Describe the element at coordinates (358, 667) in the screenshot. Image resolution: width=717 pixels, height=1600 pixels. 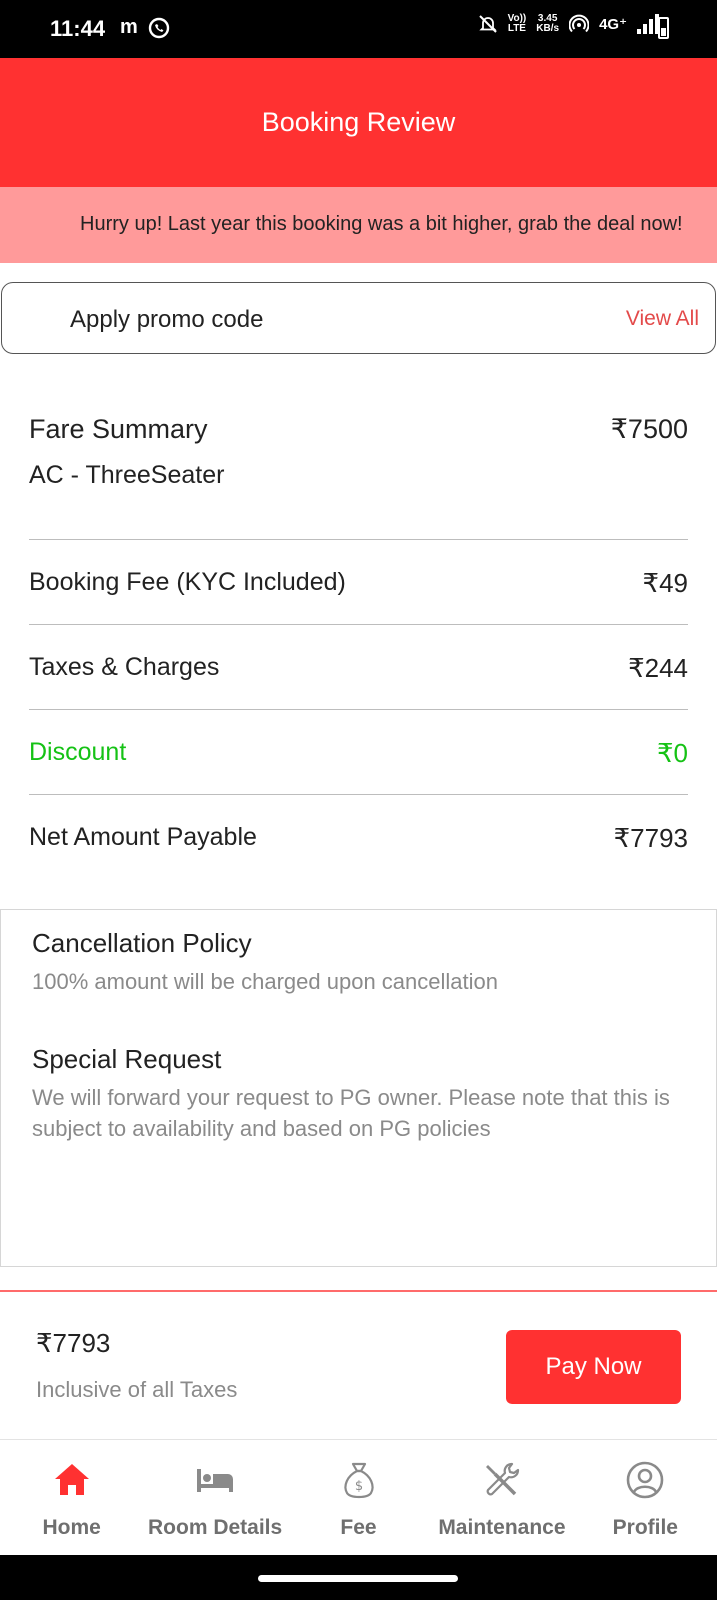
I see `taxes-row: Taxes & Charges ₹244` at that location.